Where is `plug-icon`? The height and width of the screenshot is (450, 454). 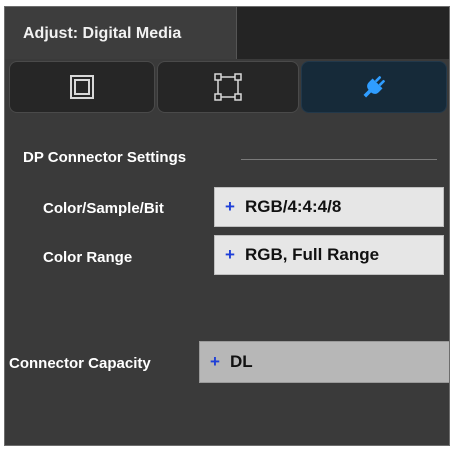 plug-icon is located at coordinates (374, 87).